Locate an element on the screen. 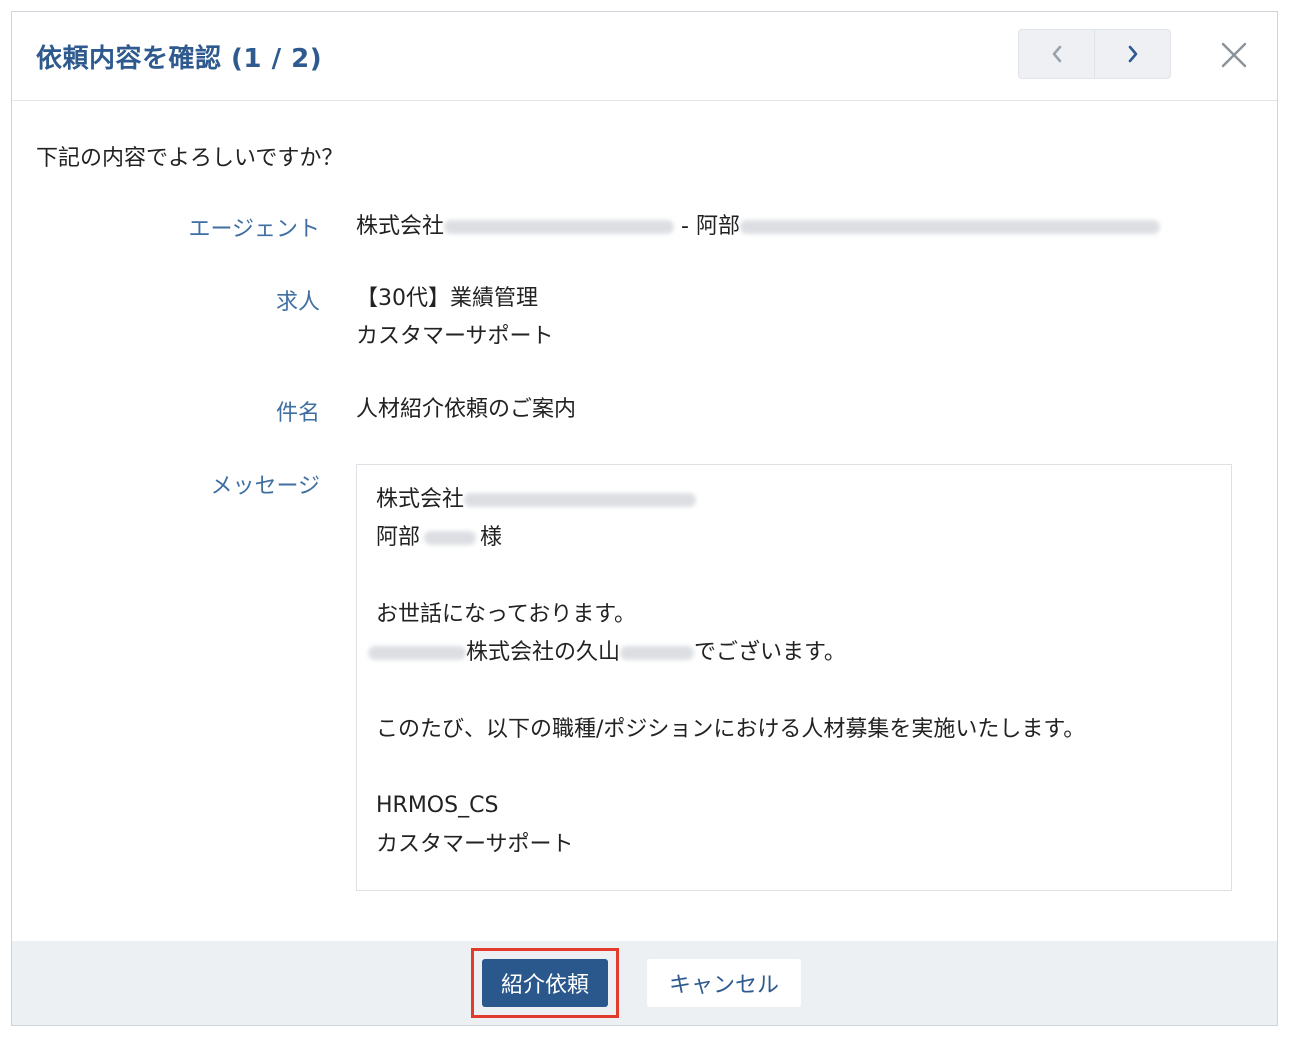 The height and width of the screenshot is (1042, 1294). subject-value: 人材紹介依頼のご案内 is located at coordinates (466, 409).